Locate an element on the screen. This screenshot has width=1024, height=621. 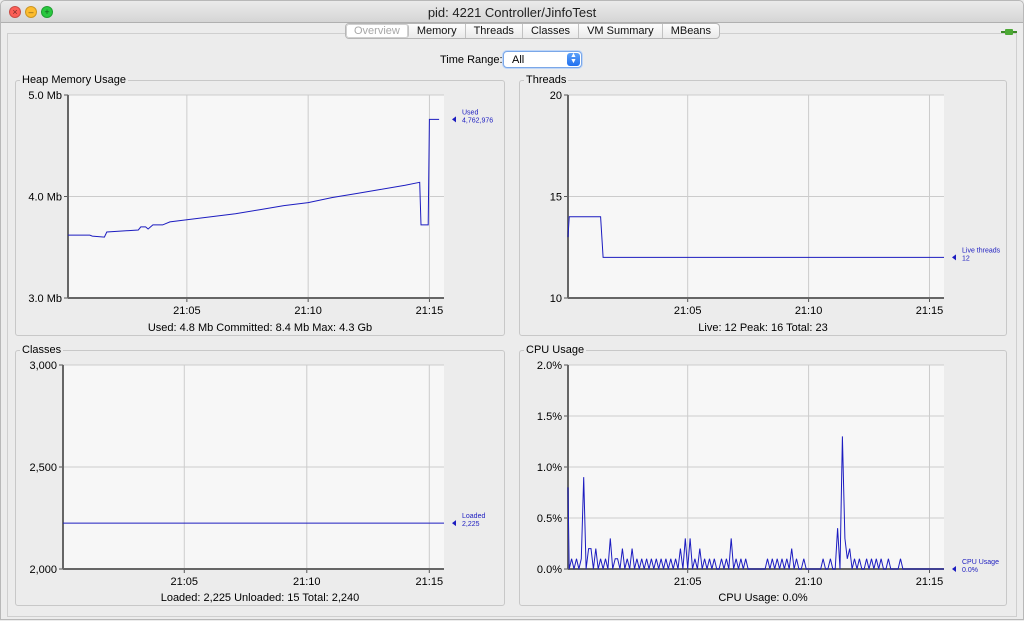
heap-x-tick-label: 21:10 is located at coordinates (308, 311).